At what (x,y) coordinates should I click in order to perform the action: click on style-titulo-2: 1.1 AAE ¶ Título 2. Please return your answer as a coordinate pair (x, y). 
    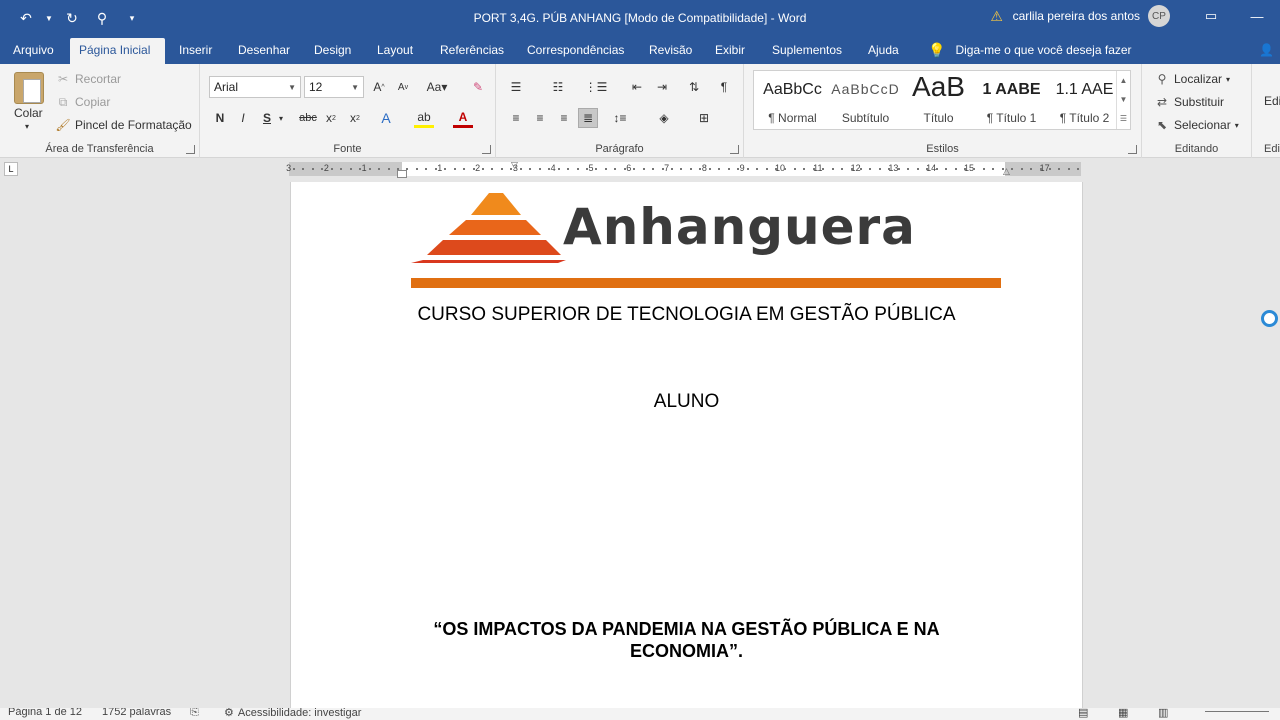
    Looking at the image, I should click on (1084, 100).